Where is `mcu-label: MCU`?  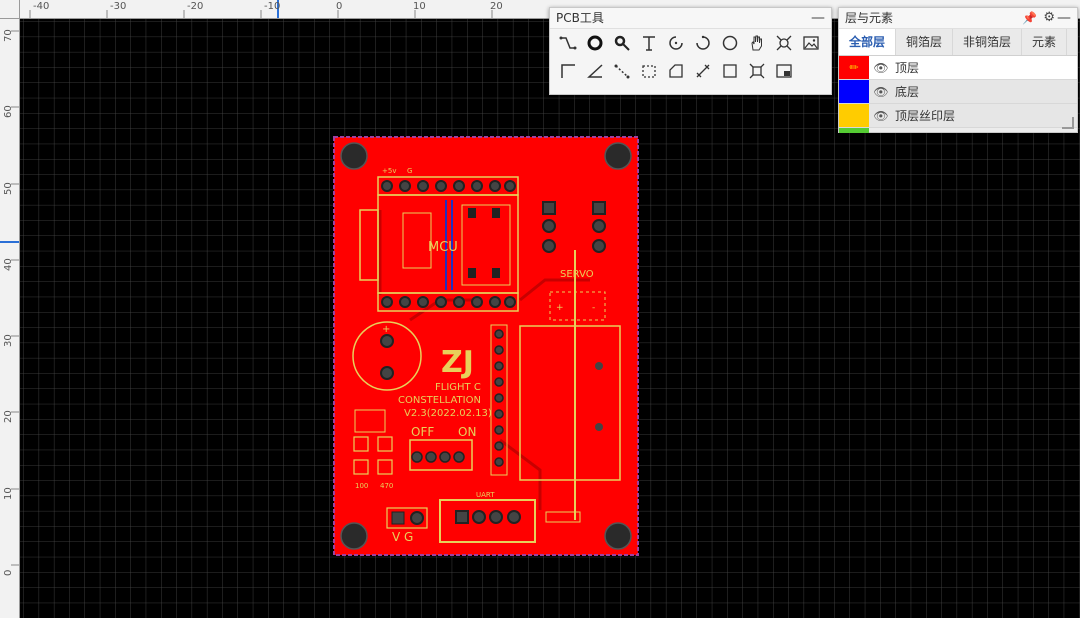 mcu-label: MCU is located at coordinates (443, 247).